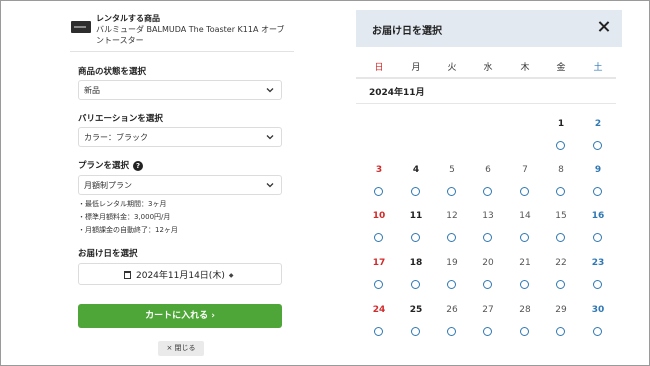  I want to click on delivery-date-field: 2024年11月14日(木) ◆, so click(180, 274).